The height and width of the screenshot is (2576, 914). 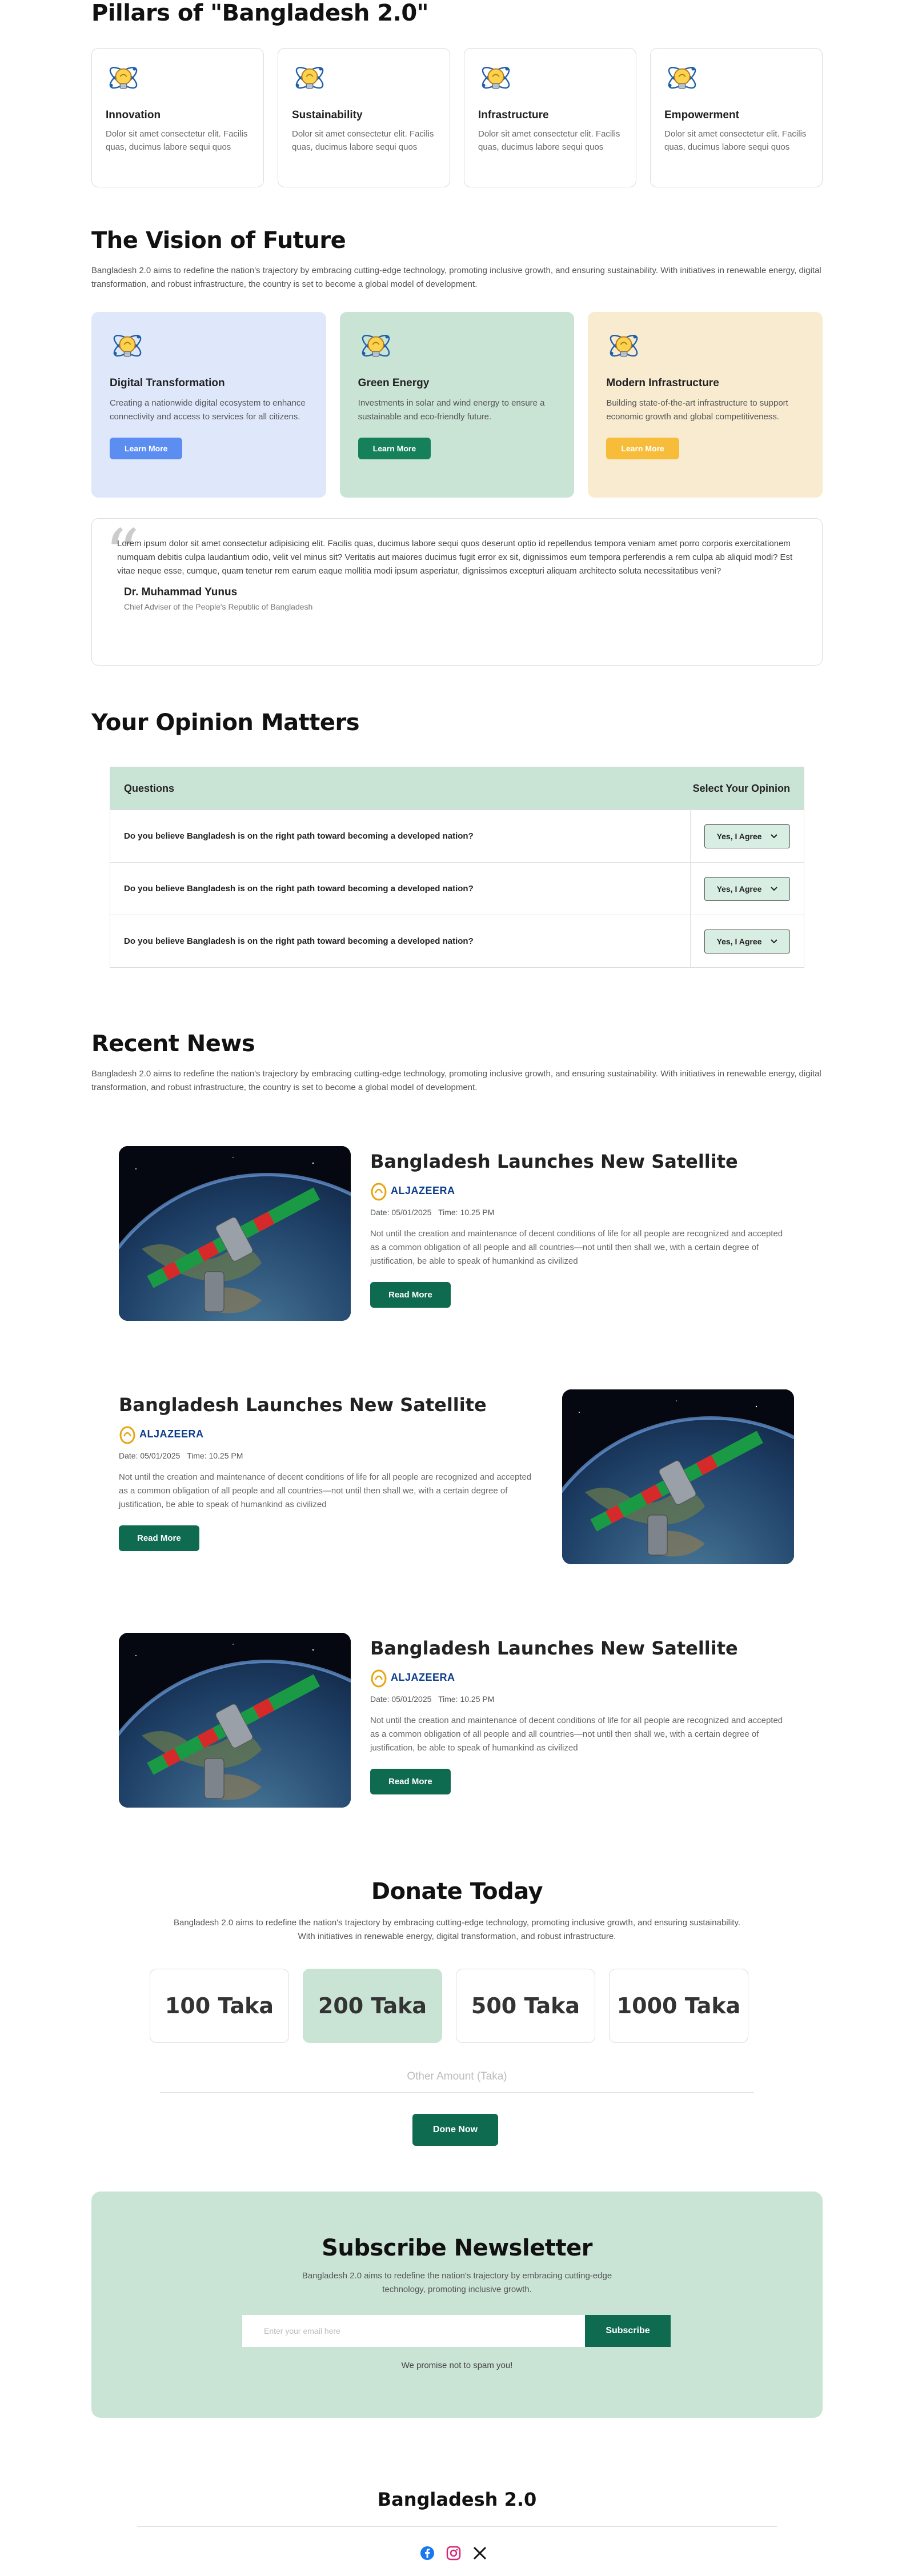 What do you see at coordinates (372, 2006) in the screenshot?
I see `amount-option-selected: 200 Taka` at bounding box center [372, 2006].